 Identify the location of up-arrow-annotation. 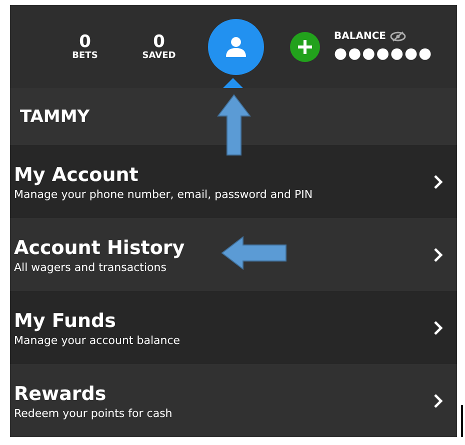
(234, 125).